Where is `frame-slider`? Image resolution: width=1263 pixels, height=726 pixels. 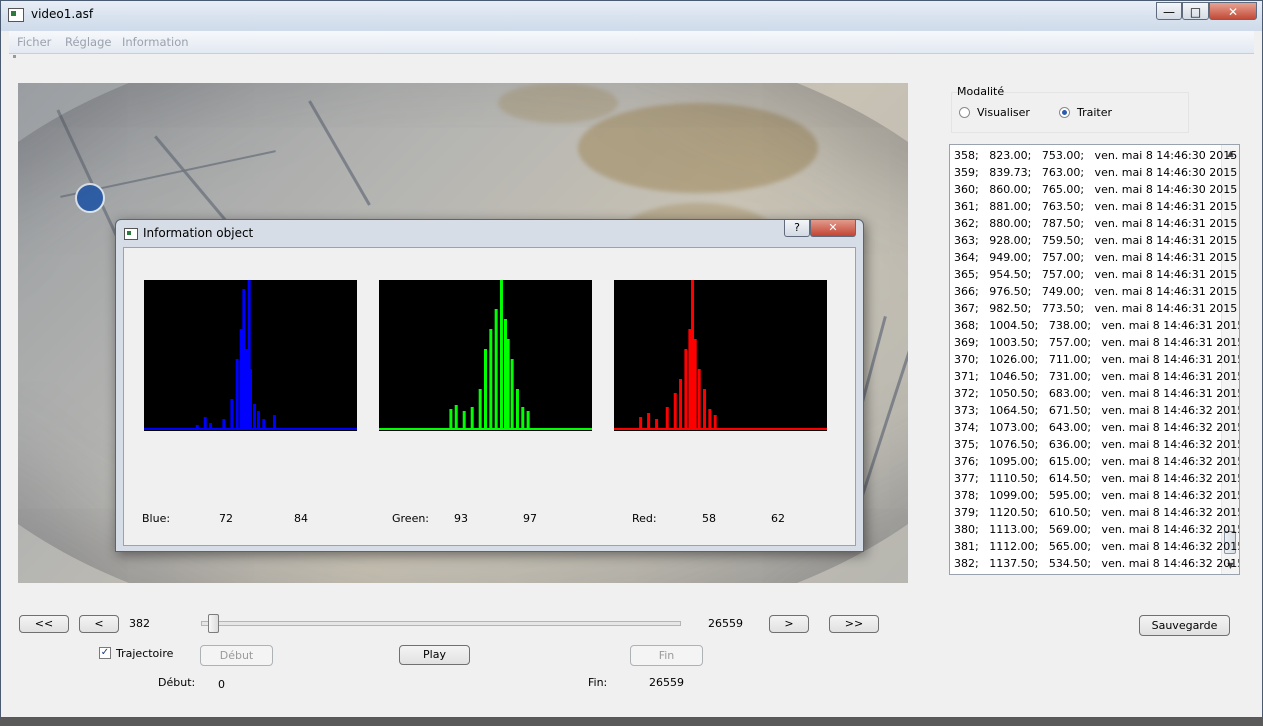 frame-slider is located at coordinates (441, 623).